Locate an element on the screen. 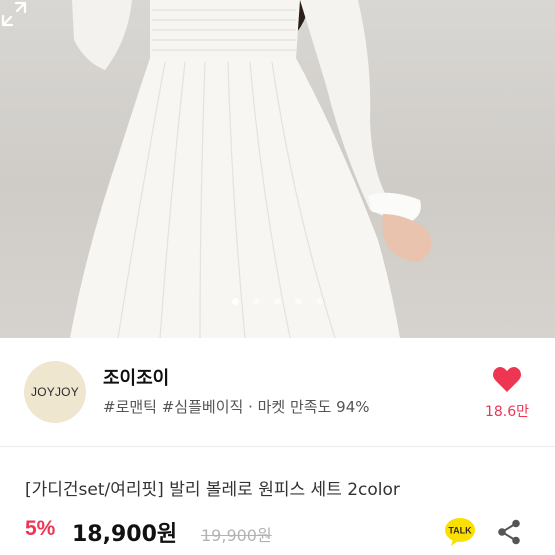 The image size is (555, 555). sale-price: 18,900원 is located at coordinates (125, 534).